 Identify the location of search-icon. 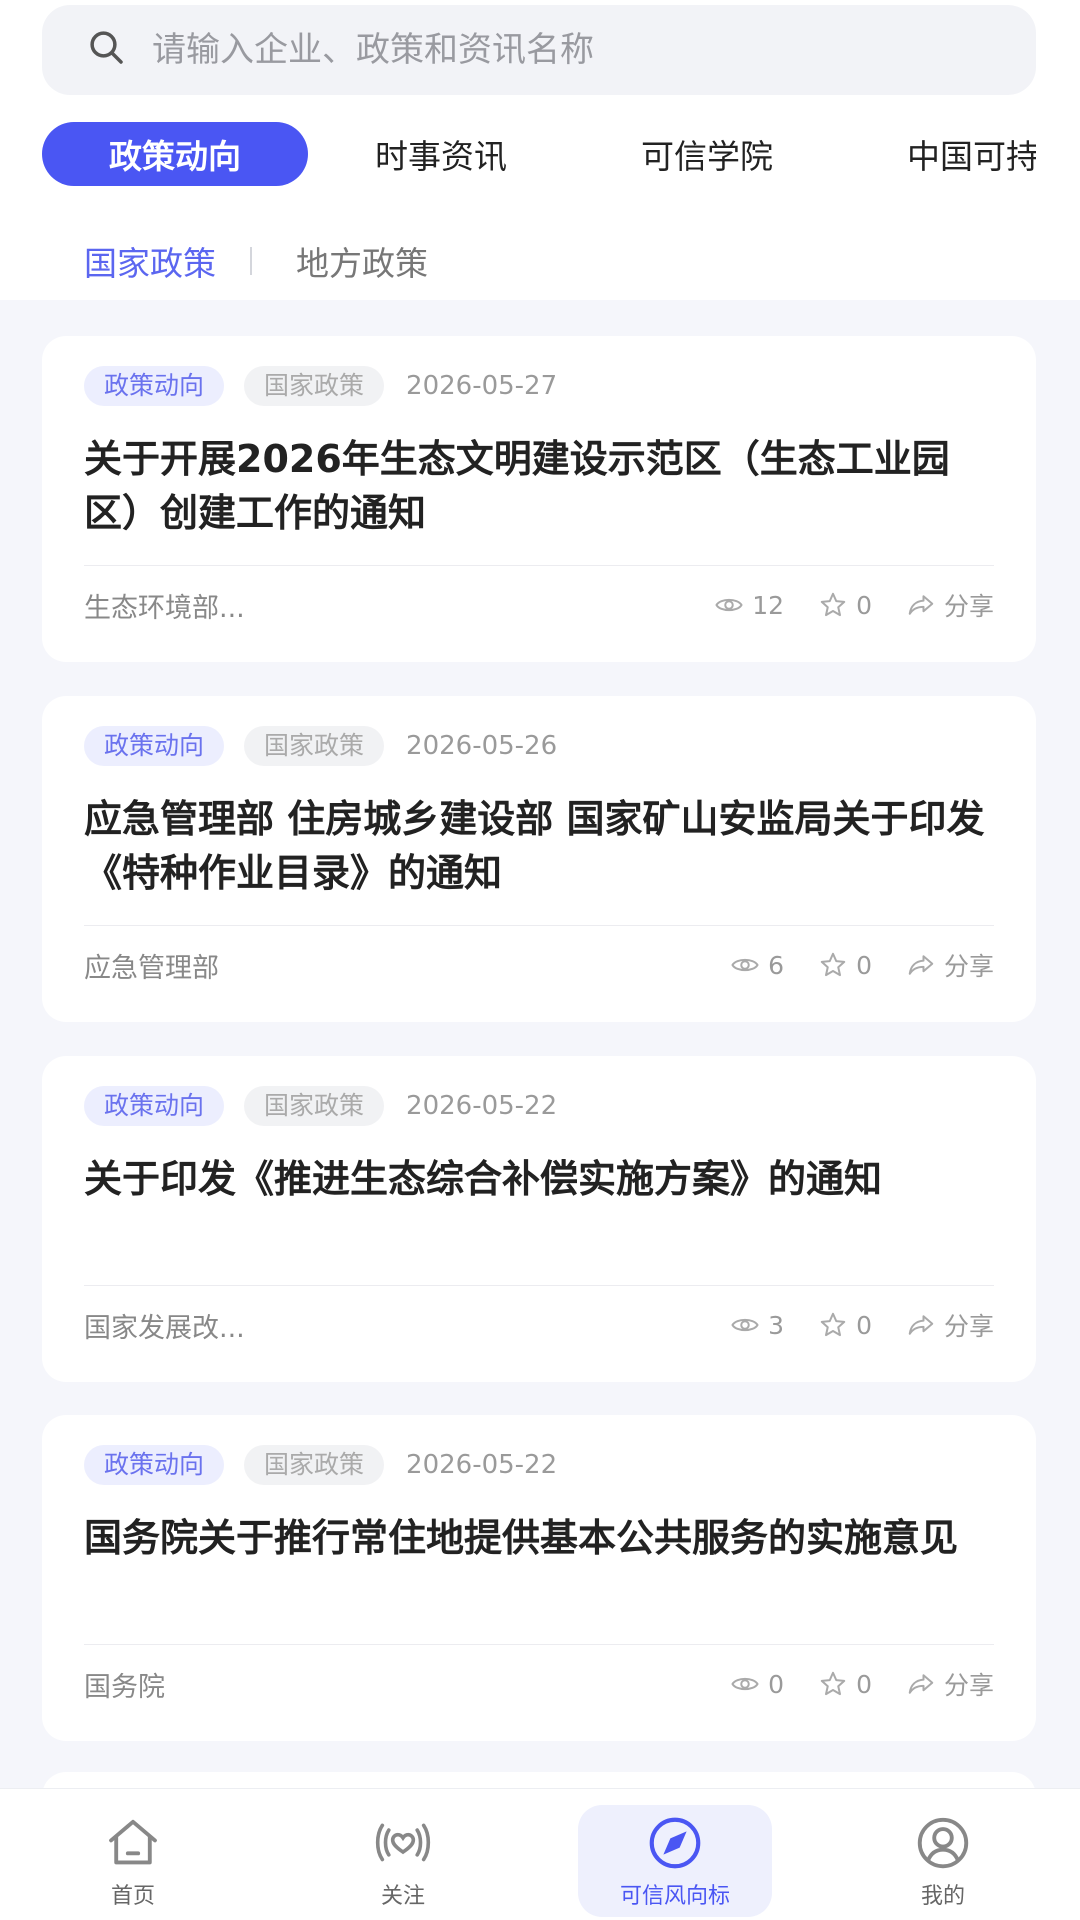
(107, 50).